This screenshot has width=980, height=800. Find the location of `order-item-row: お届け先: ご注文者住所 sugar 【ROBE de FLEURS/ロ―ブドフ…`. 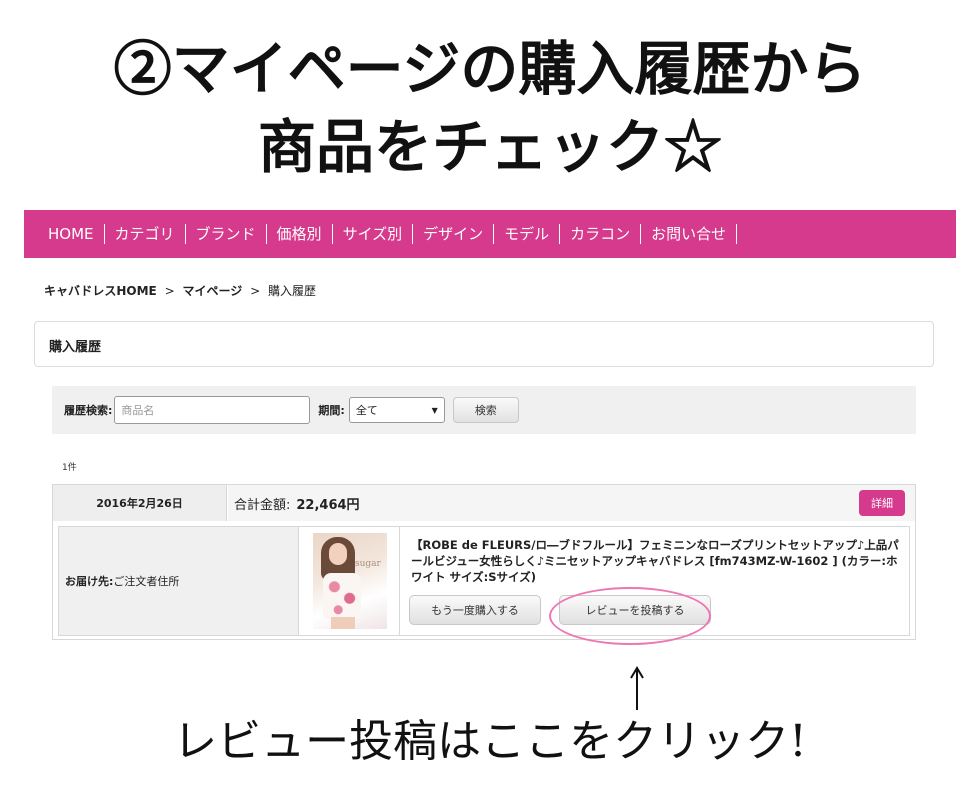

order-item-row: お届け先: ご注文者住所 sugar 【ROBE de FLEURS/ロ―ブドフ… is located at coordinates (484, 581).